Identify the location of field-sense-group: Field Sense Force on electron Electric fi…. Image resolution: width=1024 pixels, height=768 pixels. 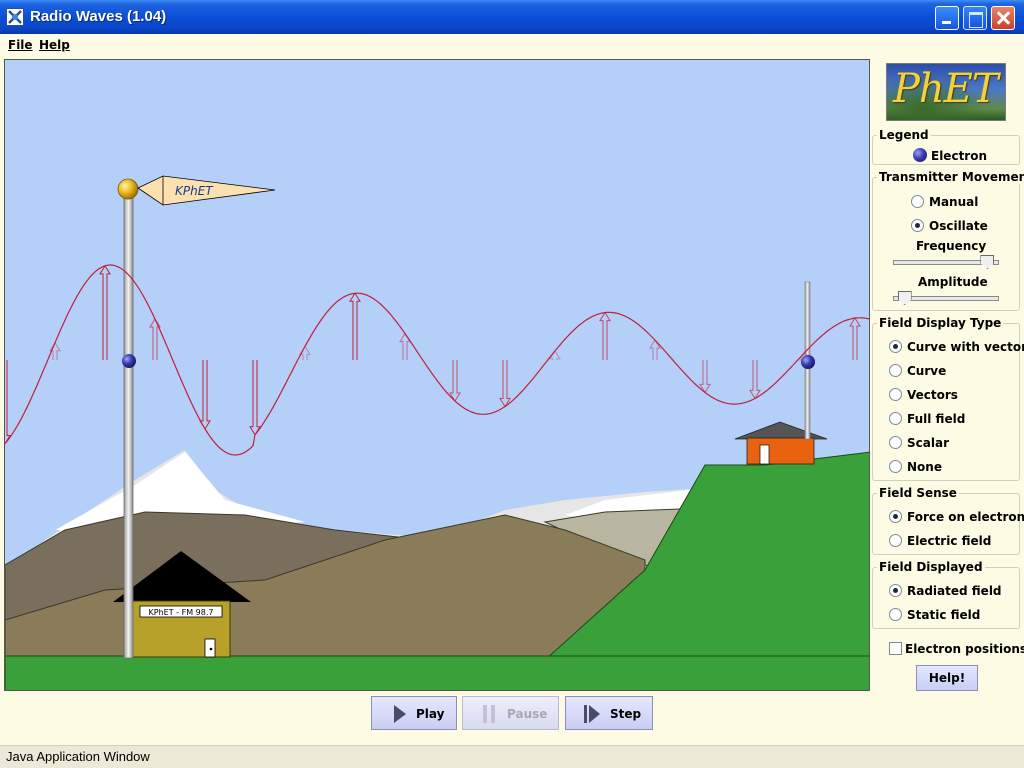
(948, 520).